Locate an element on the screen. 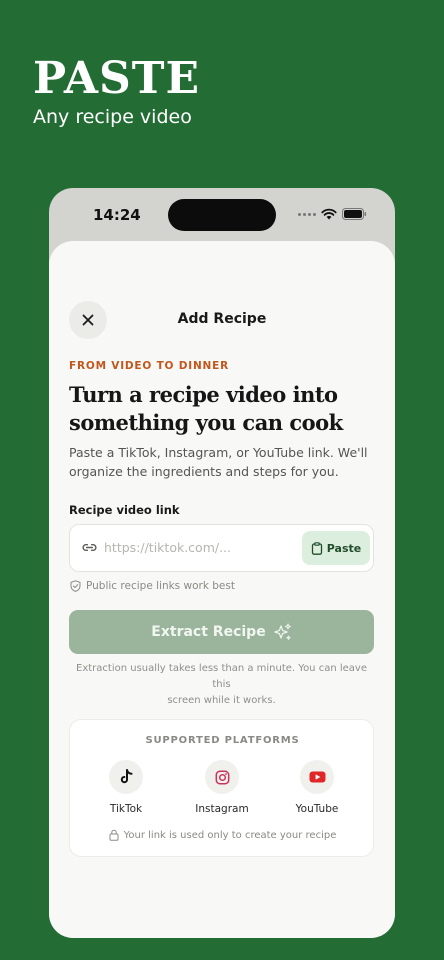 The image size is (444, 960). platform-tiktok: TikTok is located at coordinates (126, 787).